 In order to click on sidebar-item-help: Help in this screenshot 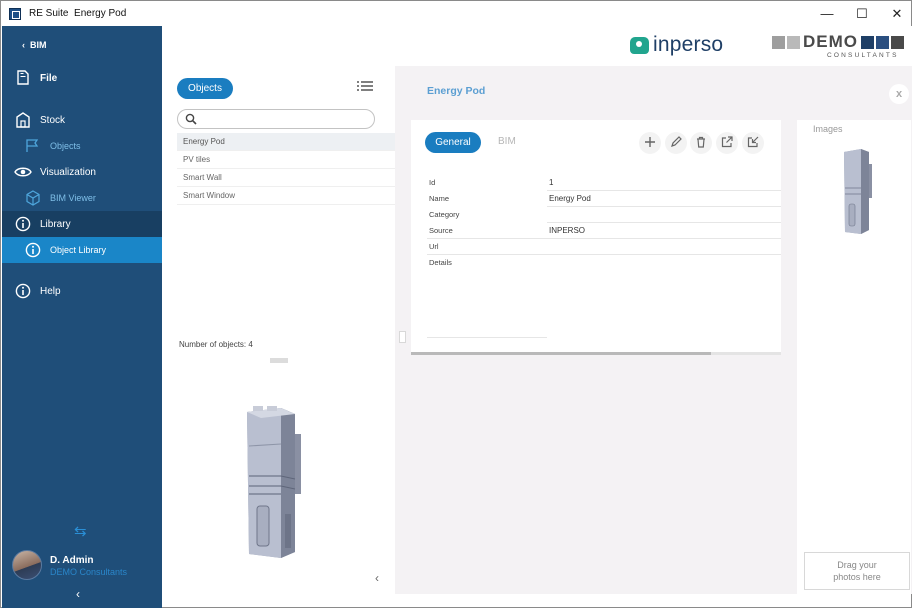, I will do `click(82, 291)`.